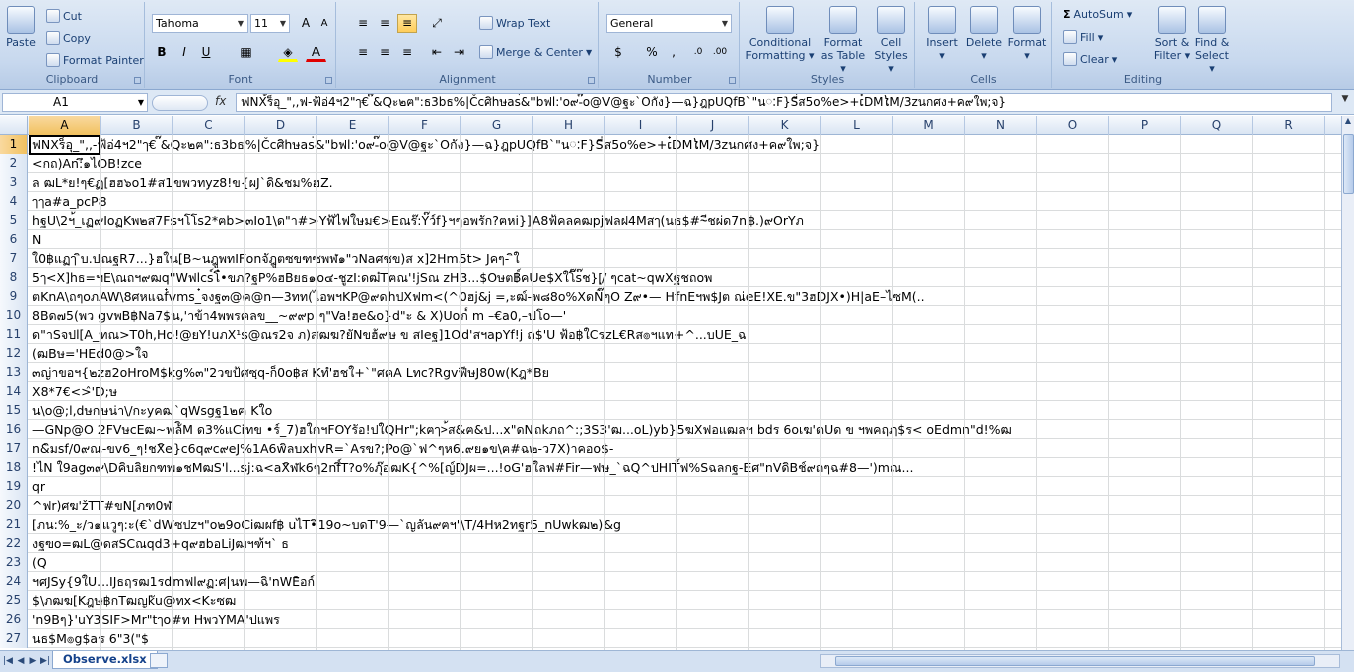  What do you see at coordinates (14, 163) in the screenshot?
I see `row-header: 2` at bounding box center [14, 163].